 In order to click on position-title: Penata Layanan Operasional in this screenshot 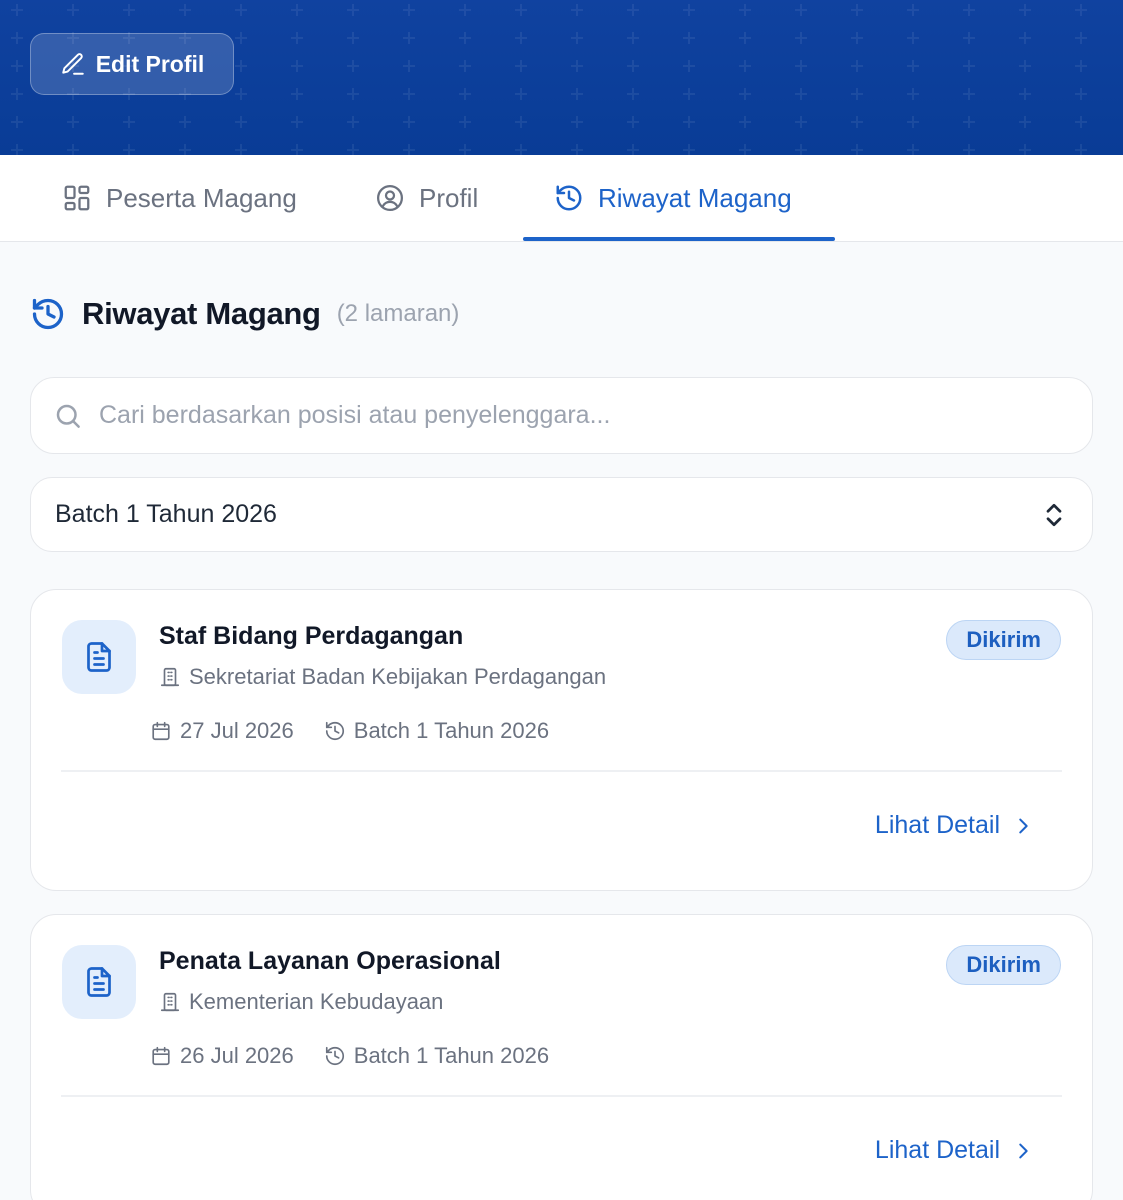, I will do `click(330, 961)`.